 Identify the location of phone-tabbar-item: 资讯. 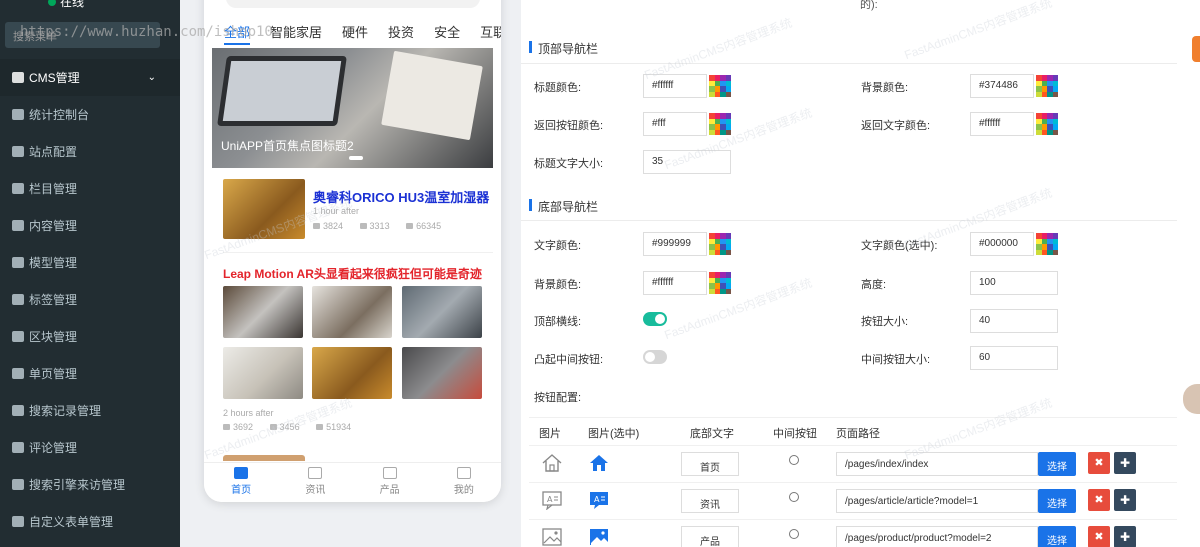
(315, 482).